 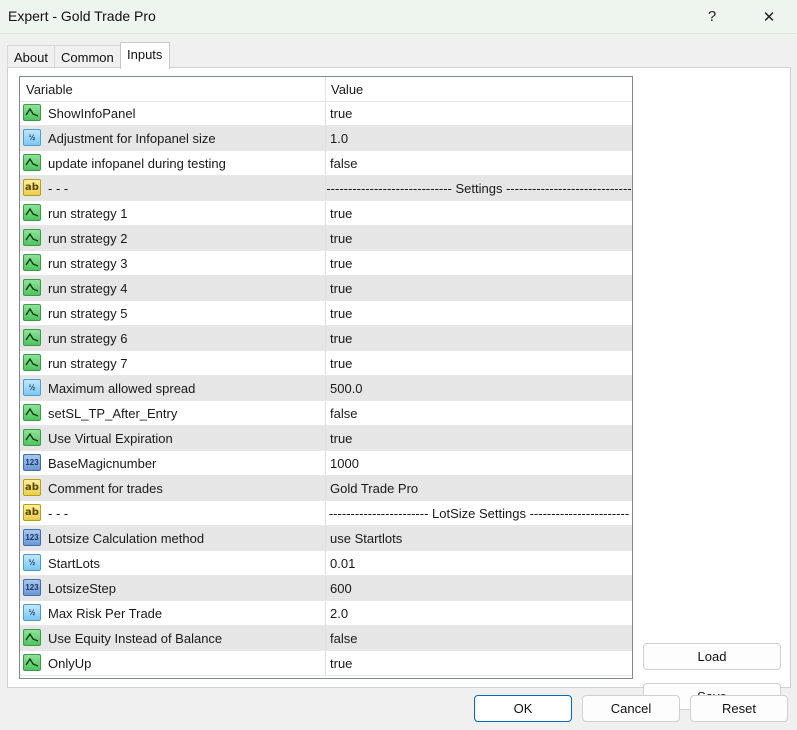 What do you see at coordinates (135, 638) in the screenshot?
I see `variable-name: Use Equity Instead of Balance` at bounding box center [135, 638].